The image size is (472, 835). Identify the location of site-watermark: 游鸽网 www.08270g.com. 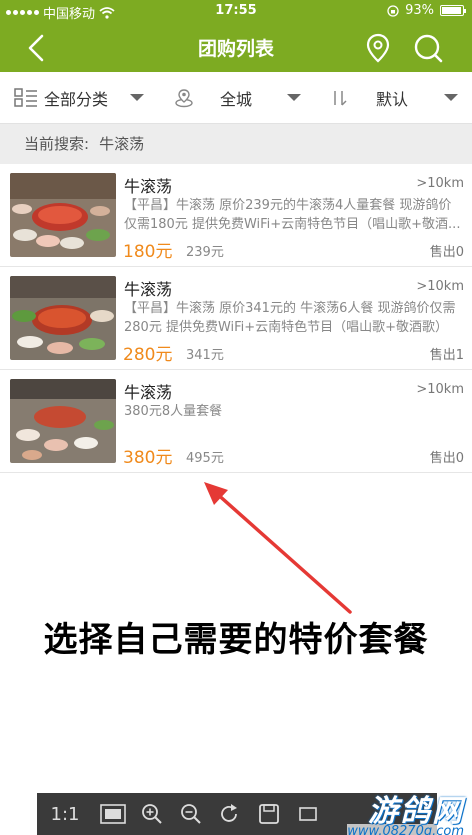
(405, 810).